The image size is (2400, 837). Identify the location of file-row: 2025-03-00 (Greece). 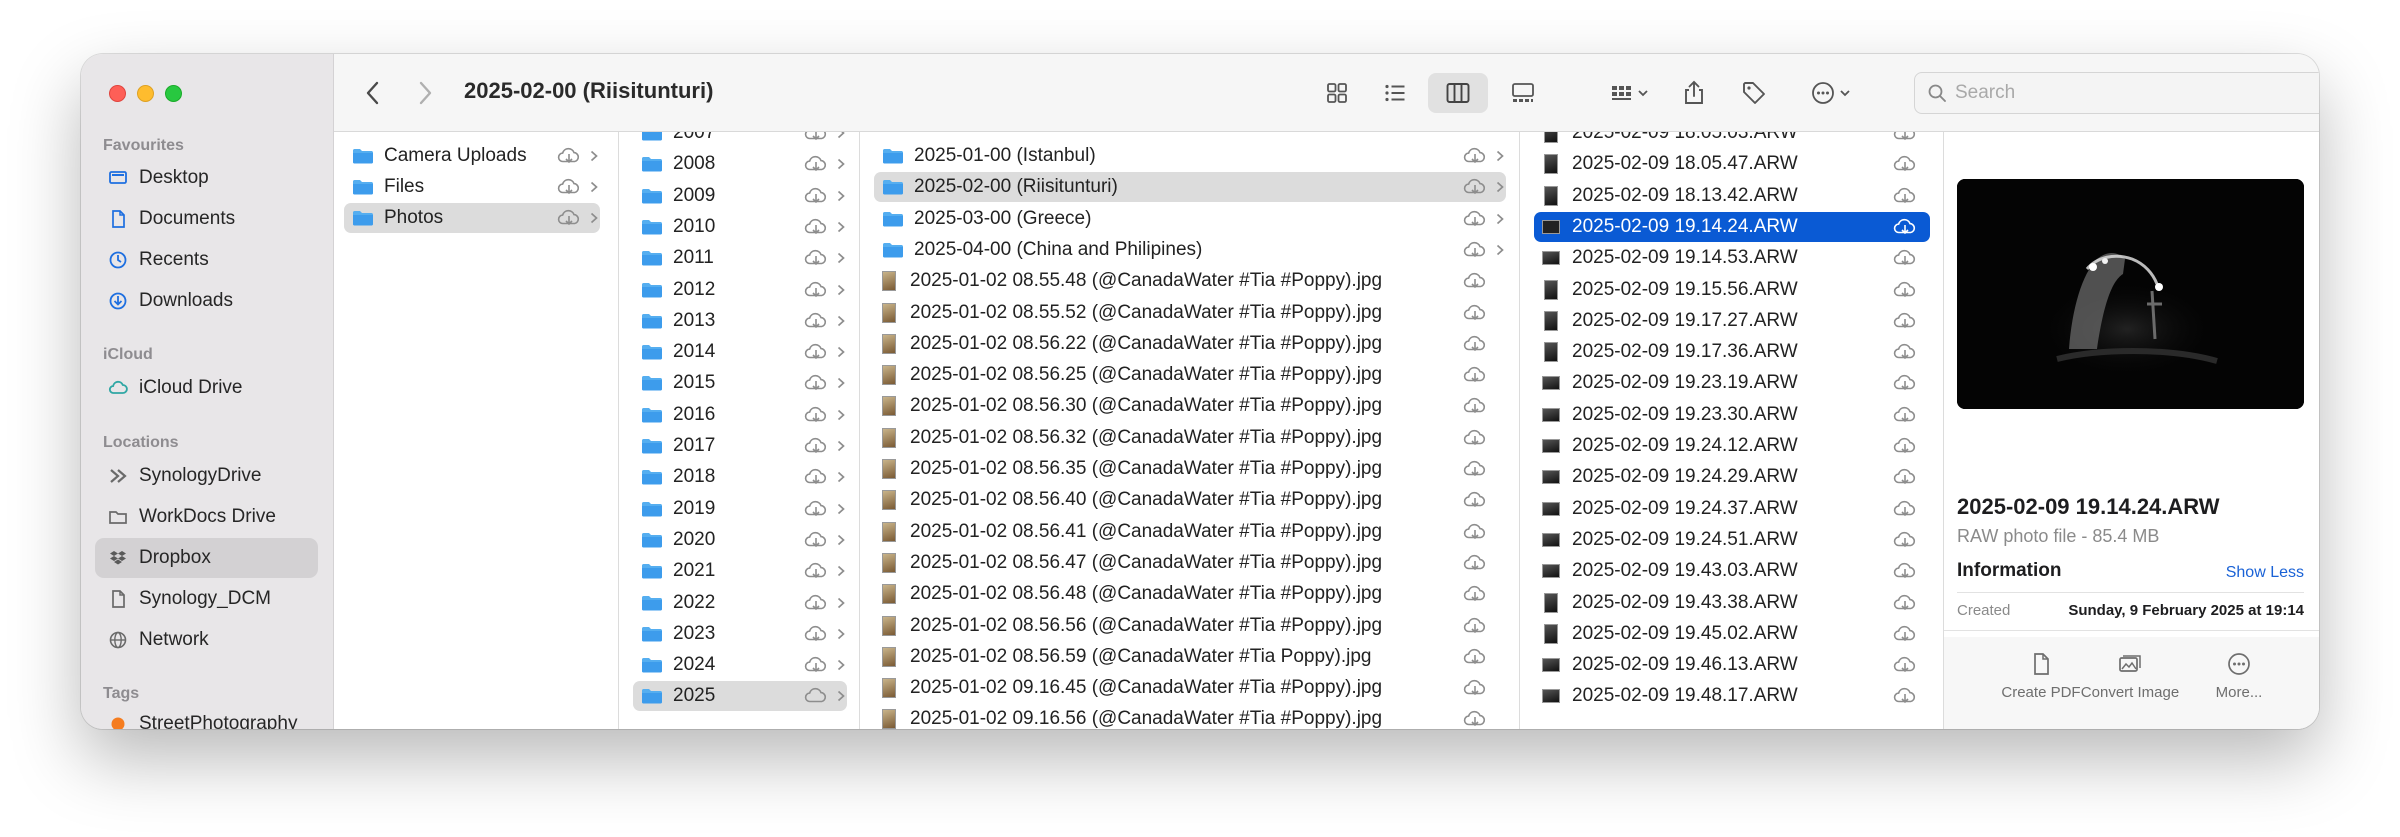
(1190, 219).